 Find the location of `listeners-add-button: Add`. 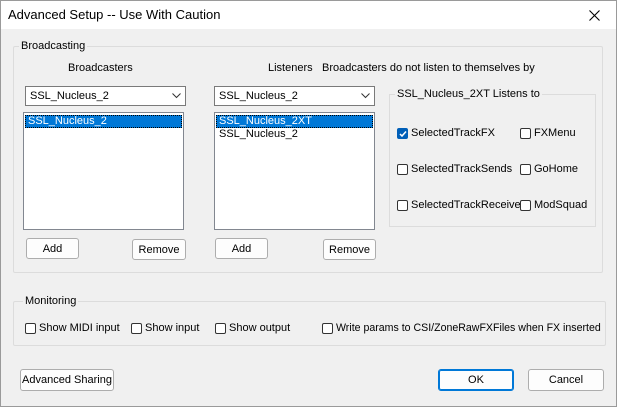

listeners-add-button: Add is located at coordinates (241, 248).